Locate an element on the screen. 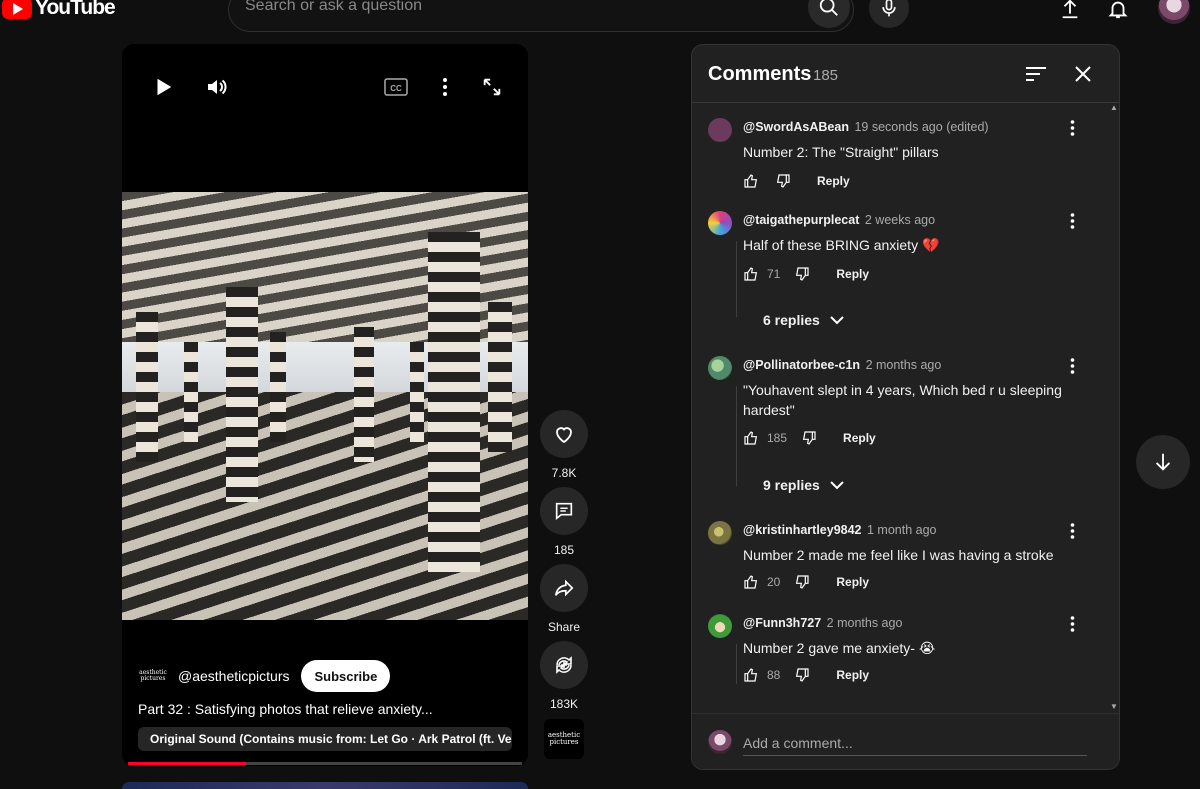  remix-button is located at coordinates (564, 665).